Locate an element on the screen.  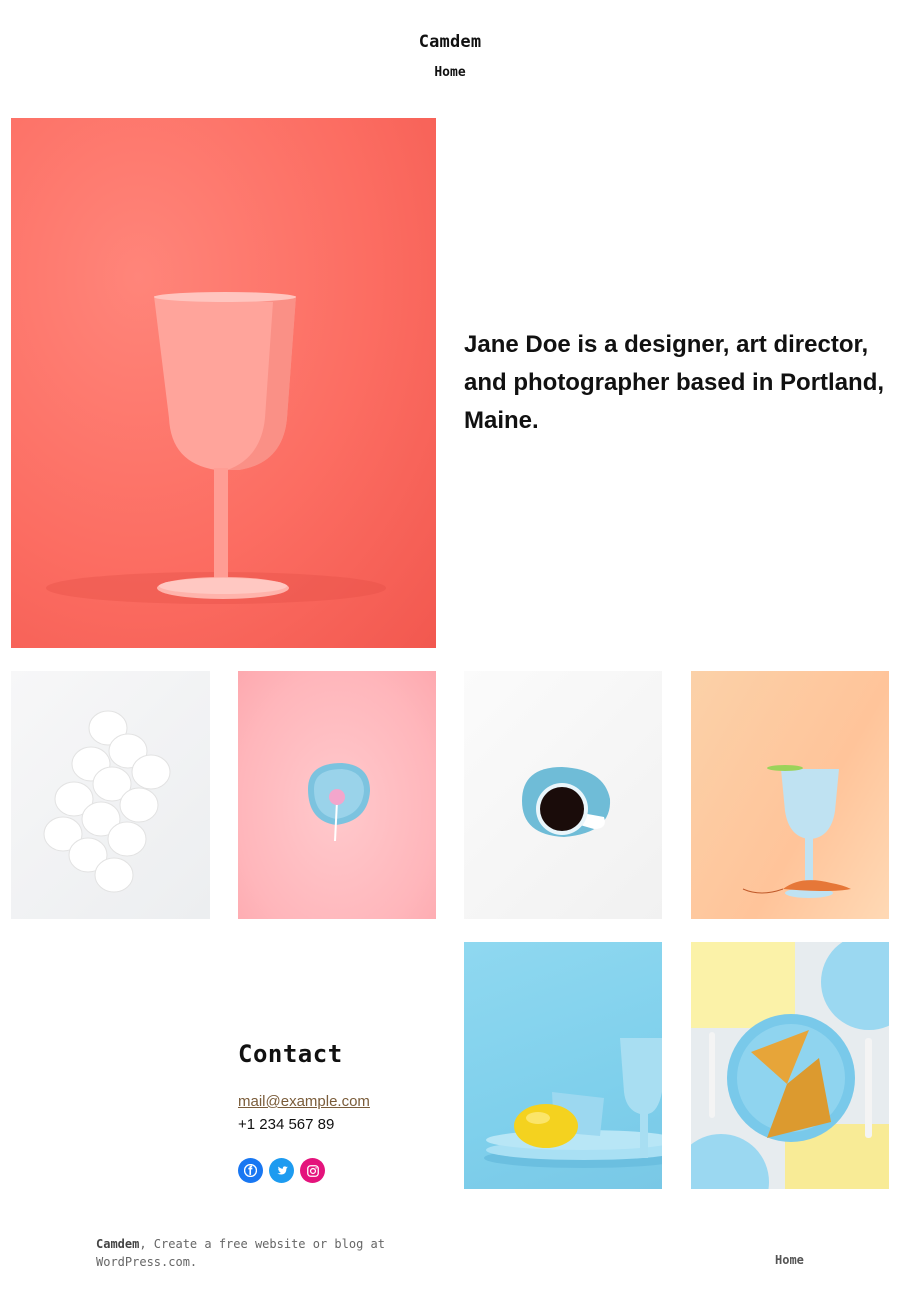
blue-lemon-glass-image is located at coordinates (563, 1065).